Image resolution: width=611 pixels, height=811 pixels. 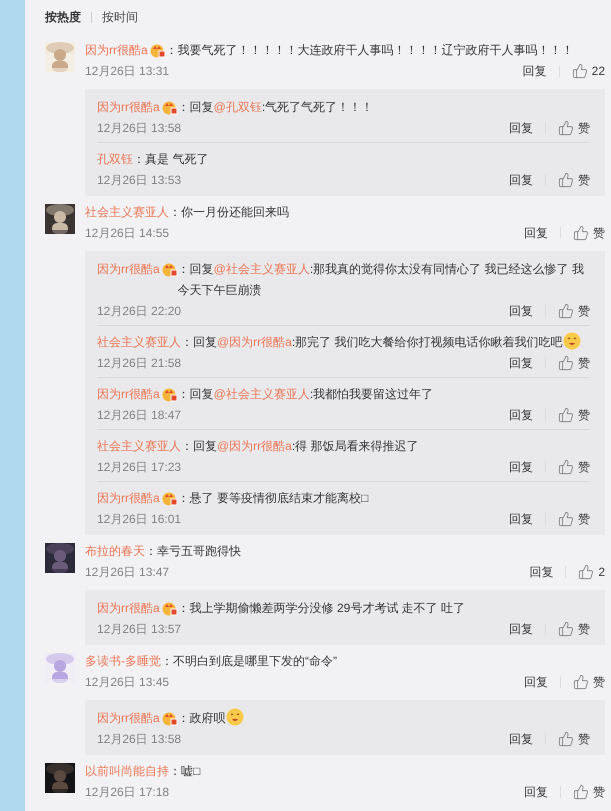 What do you see at coordinates (171, 159) in the screenshot?
I see `comment-text: ：真是 气死了` at bounding box center [171, 159].